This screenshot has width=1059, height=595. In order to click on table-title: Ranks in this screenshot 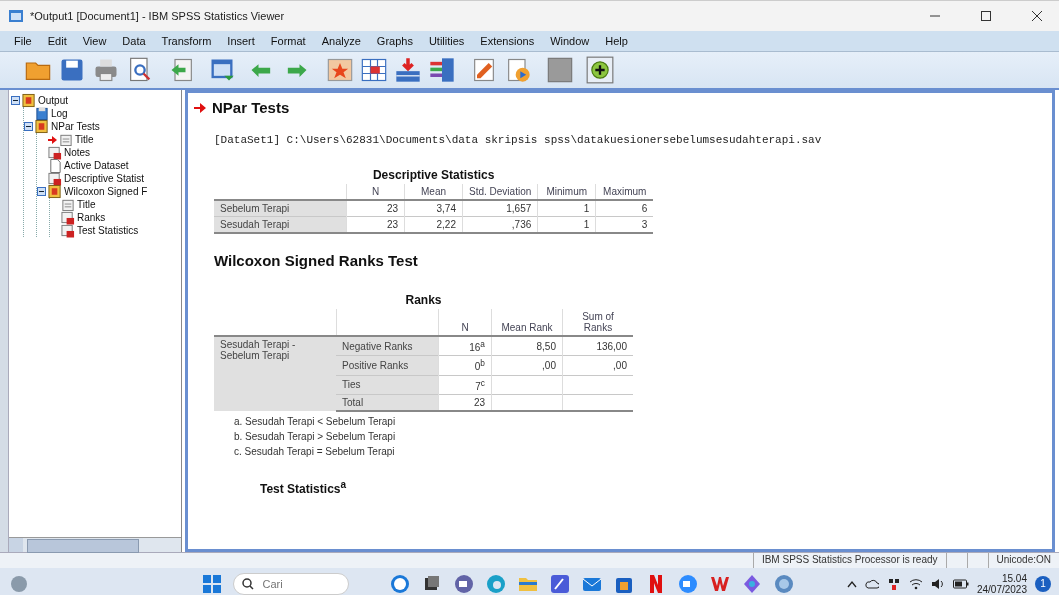, I will do `click(423, 300)`.